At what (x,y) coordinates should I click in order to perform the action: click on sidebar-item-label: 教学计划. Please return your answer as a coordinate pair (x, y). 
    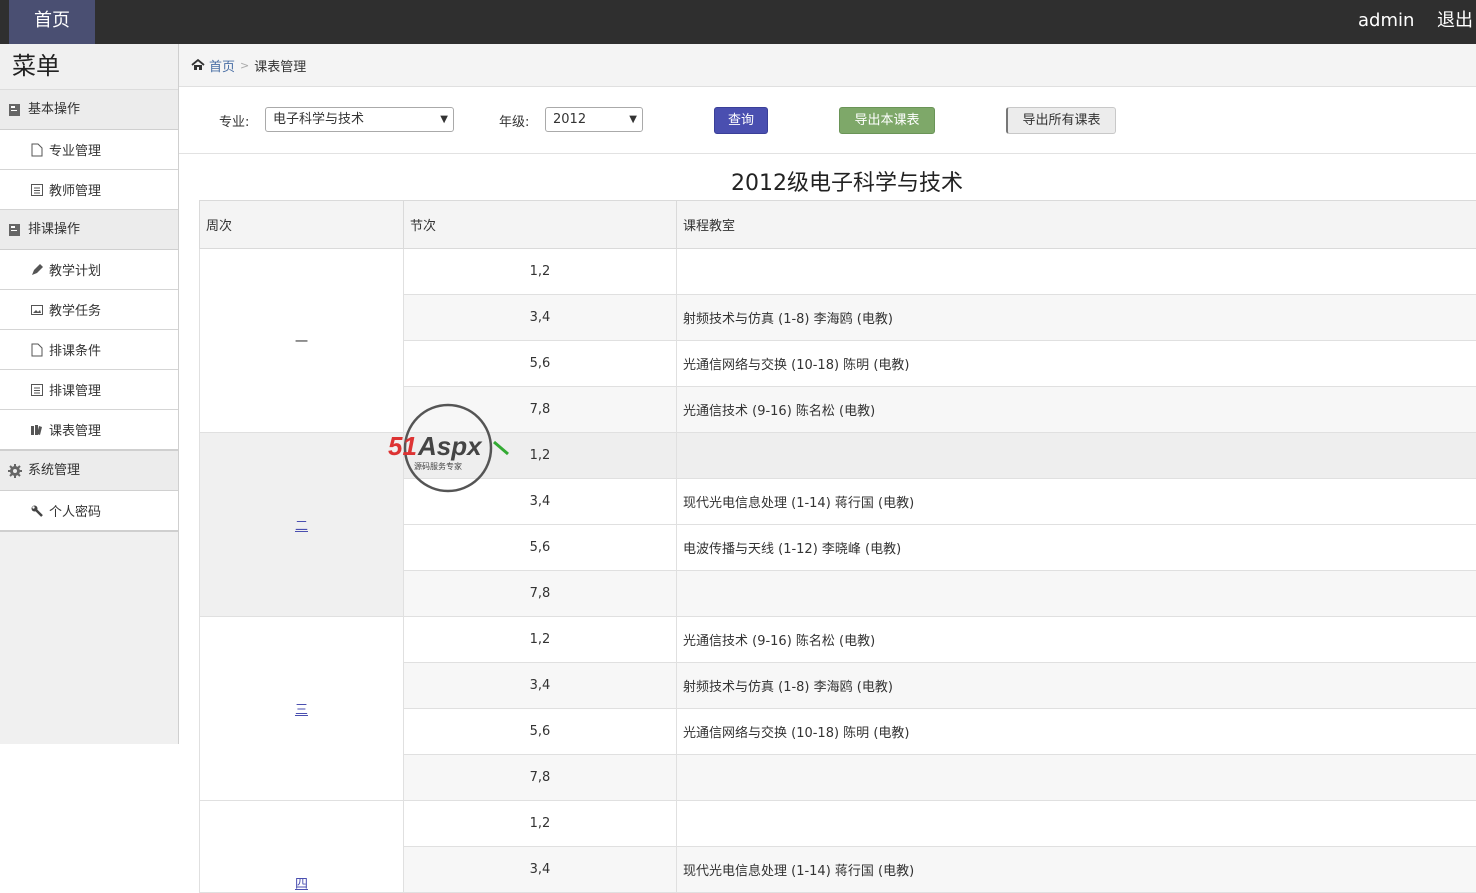
    Looking at the image, I should click on (75, 269).